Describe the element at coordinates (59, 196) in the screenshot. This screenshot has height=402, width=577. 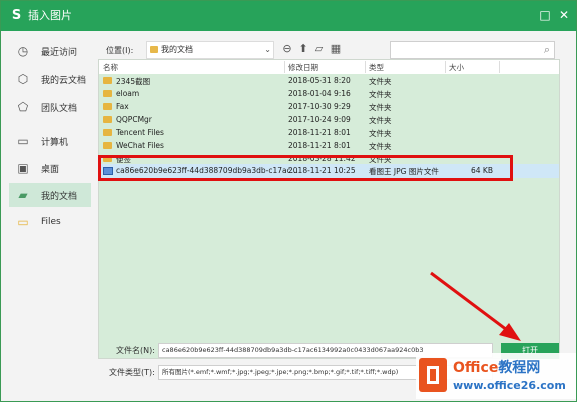
I see `sidebar-item-label: 我的文档` at that location.